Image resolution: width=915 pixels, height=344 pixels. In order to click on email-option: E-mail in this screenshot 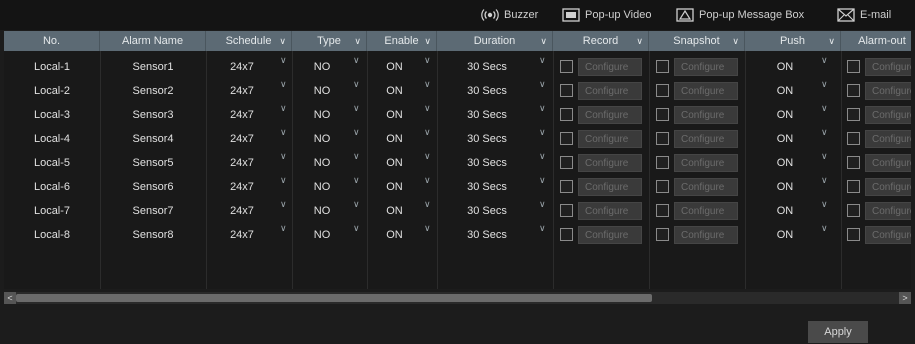, I will do `click(864, 15)`.